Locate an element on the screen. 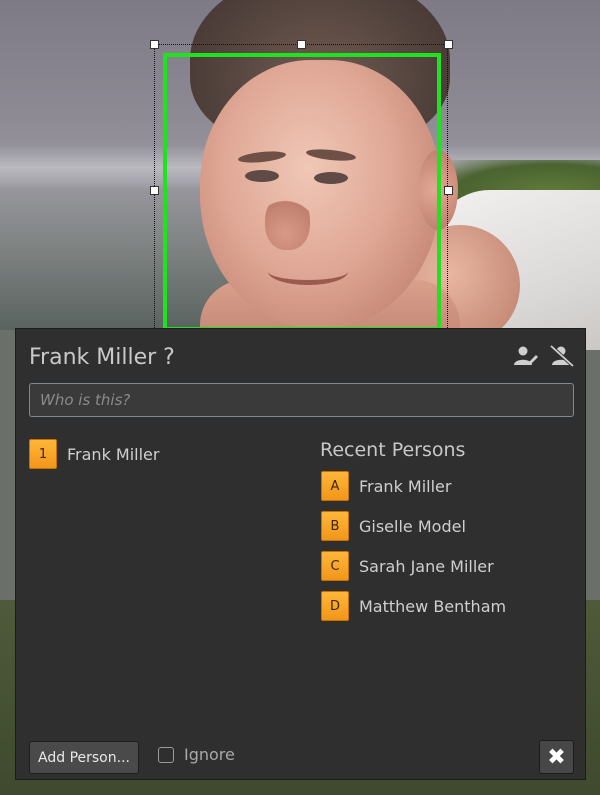 The image size is (600, 795). resize-handle-top-right is located at coordinates (448, 44).